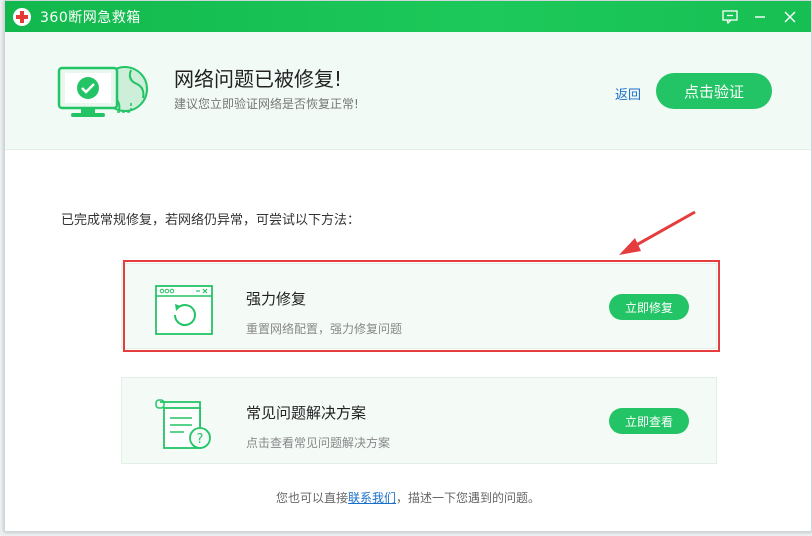  What do you see at coordinates (184, 310) in the screenshot?
I see `window-refresh-icon` at bounding box center [184, 310].